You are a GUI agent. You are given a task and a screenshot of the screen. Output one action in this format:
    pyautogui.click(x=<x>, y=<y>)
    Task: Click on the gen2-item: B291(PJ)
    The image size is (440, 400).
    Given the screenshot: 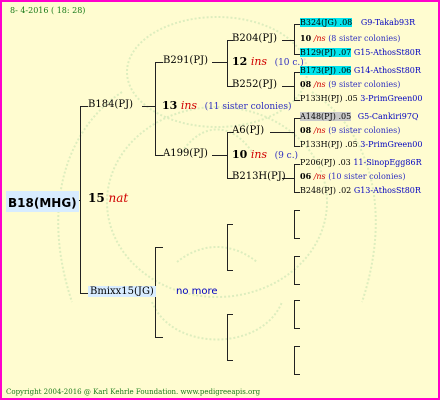 What is the action you would take?
    pyautogui.click(x=185, y=60)
    